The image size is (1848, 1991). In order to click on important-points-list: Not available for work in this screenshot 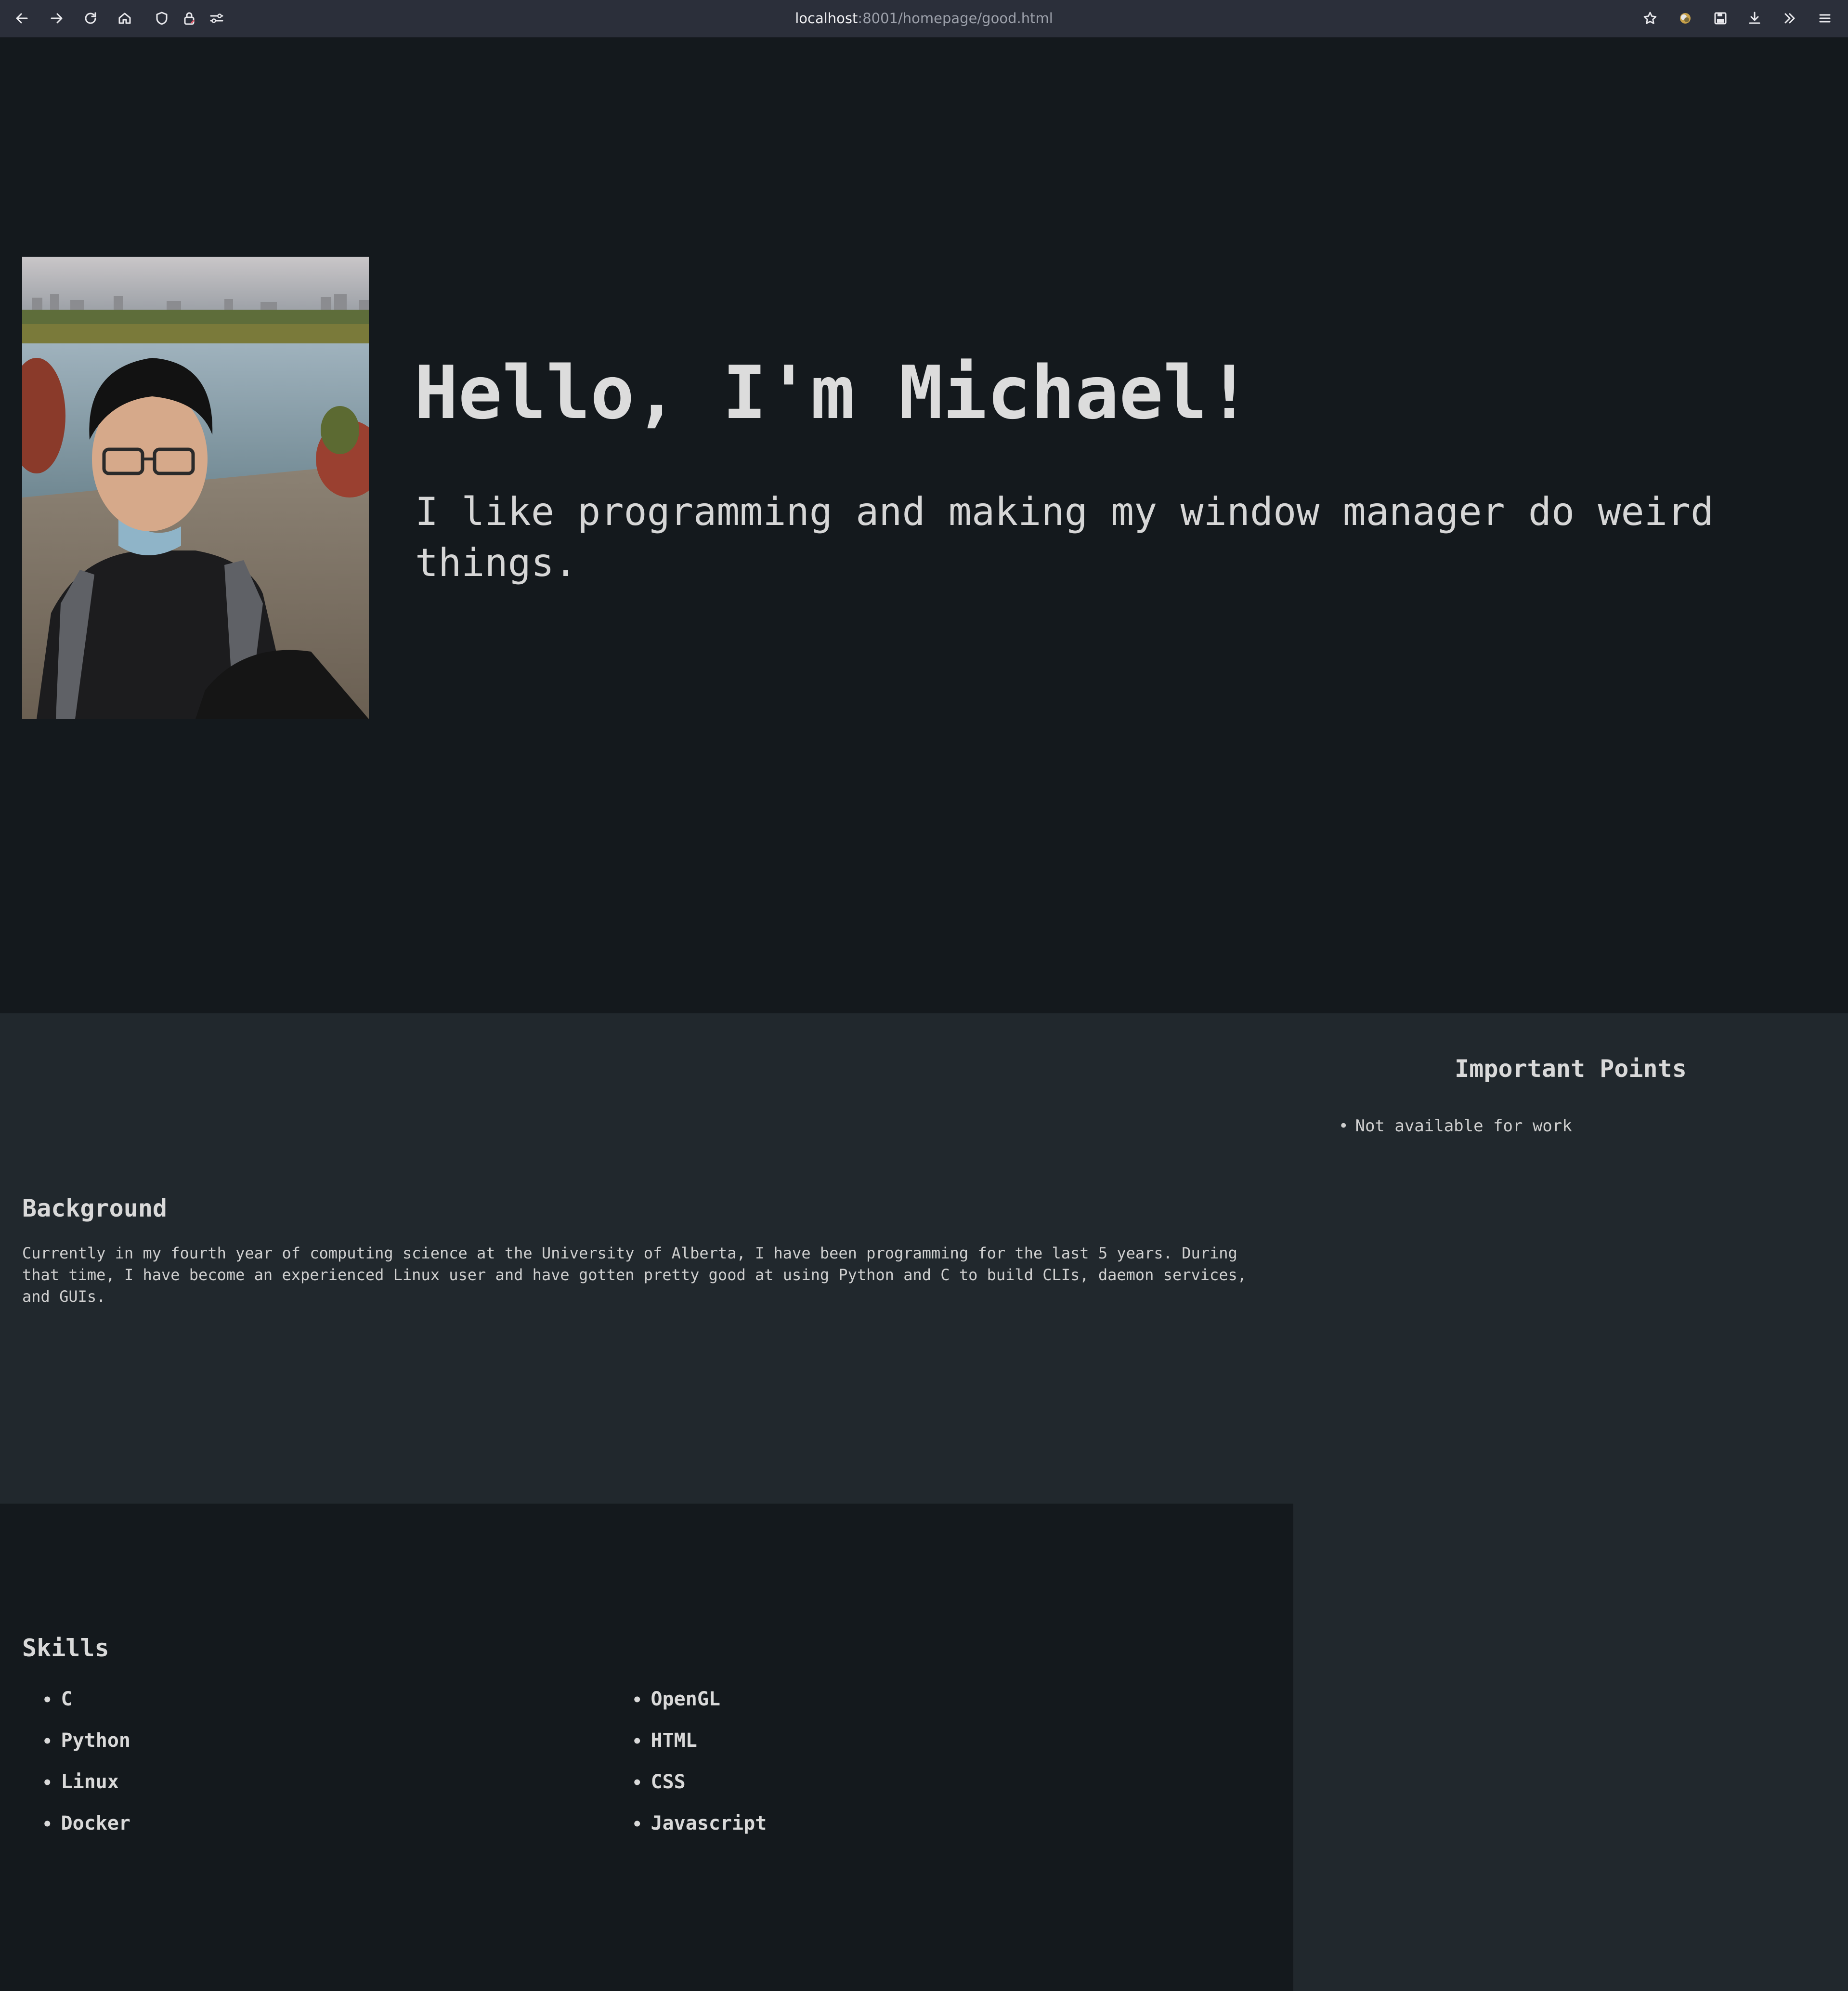, I will do `click(1455, 1126)`.